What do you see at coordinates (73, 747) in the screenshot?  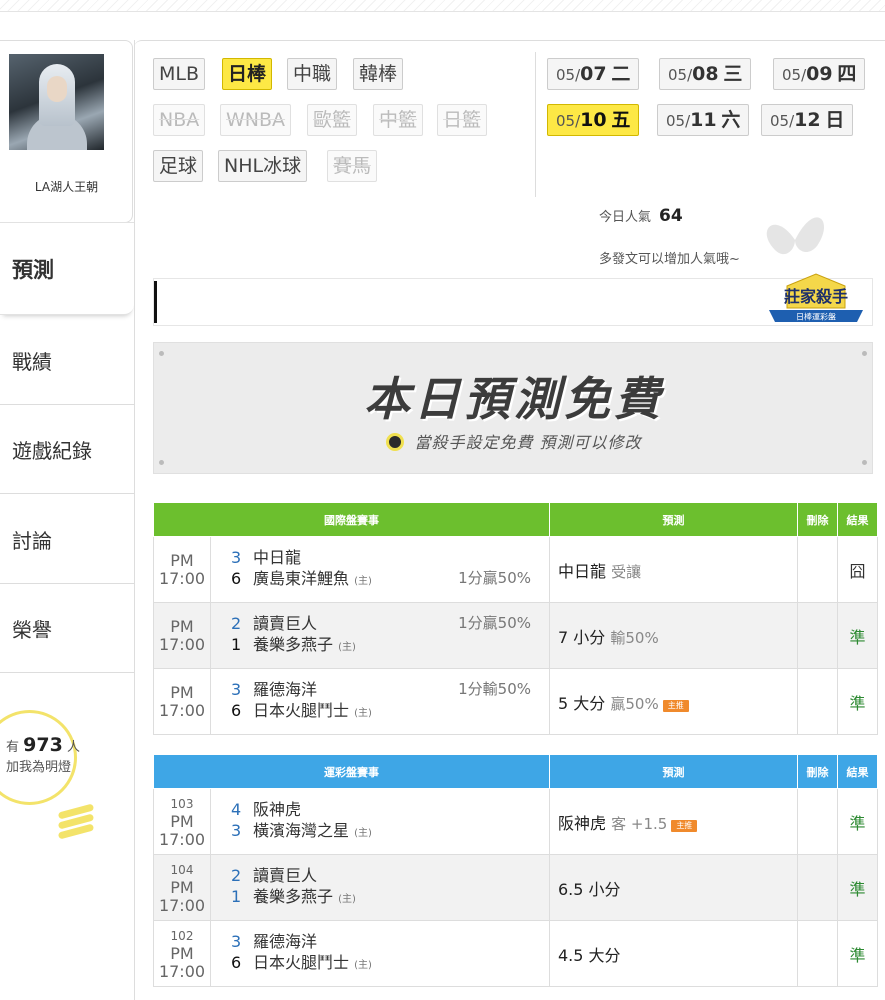 I see `fans-suffix: 人` at bounding box center [73, 747].